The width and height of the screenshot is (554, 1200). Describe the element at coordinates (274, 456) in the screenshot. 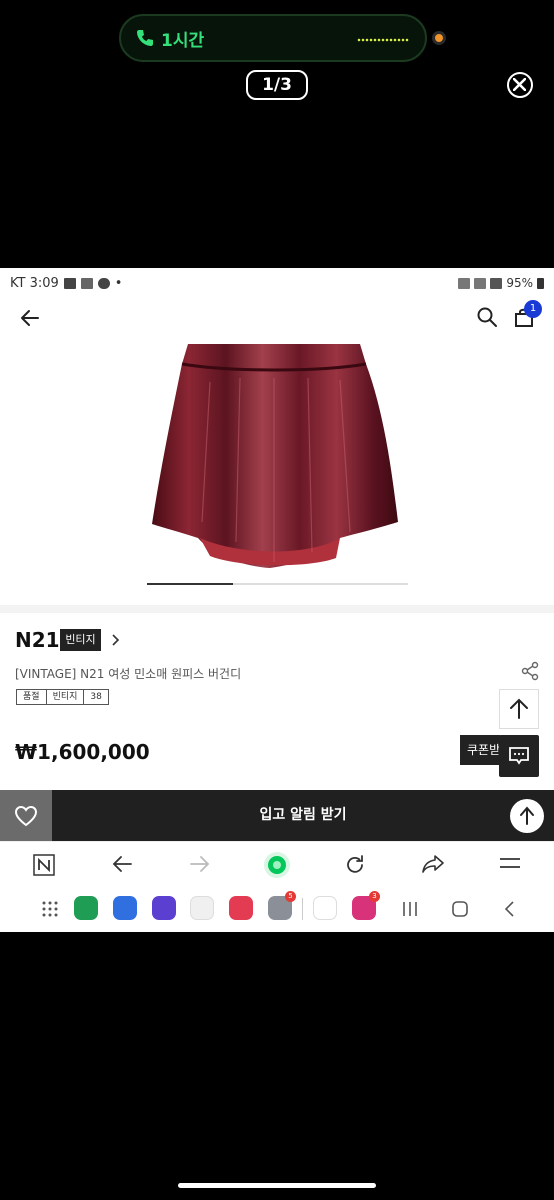

I see `product-image-skirt` at that location.